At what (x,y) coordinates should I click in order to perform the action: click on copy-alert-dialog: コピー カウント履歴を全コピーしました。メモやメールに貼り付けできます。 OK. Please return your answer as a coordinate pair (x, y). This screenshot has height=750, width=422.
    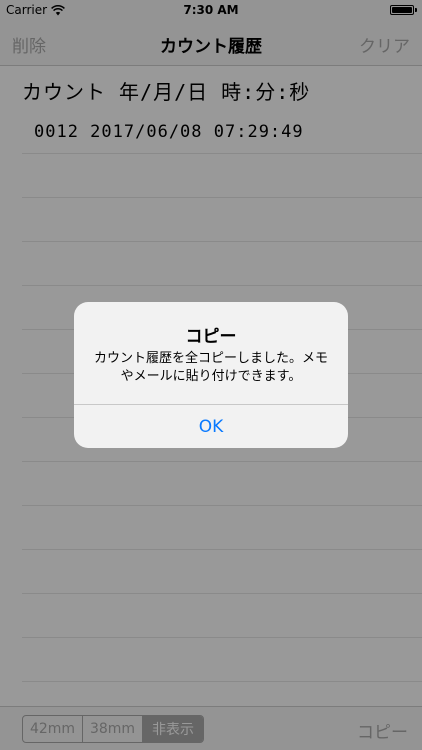
    Looking at the image, I should click on (211, 375).